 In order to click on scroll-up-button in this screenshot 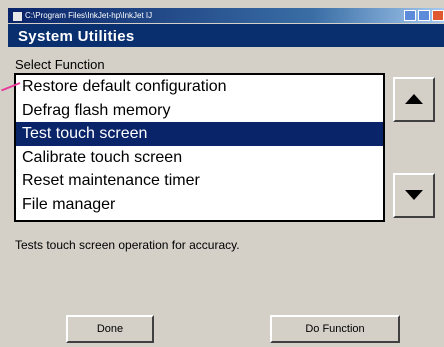, I will do `click(414, 99)`.